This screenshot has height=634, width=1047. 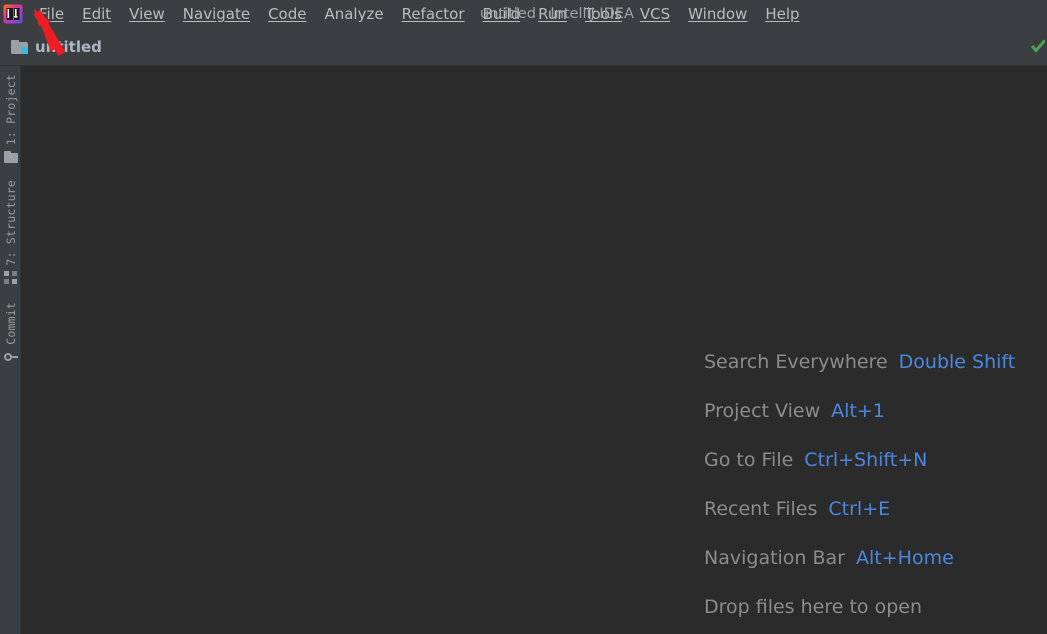 What do you see at coordinates (761, 508) in the screenshot?
I see `tip-label: Recent Files` at bounding box center [761, 508].